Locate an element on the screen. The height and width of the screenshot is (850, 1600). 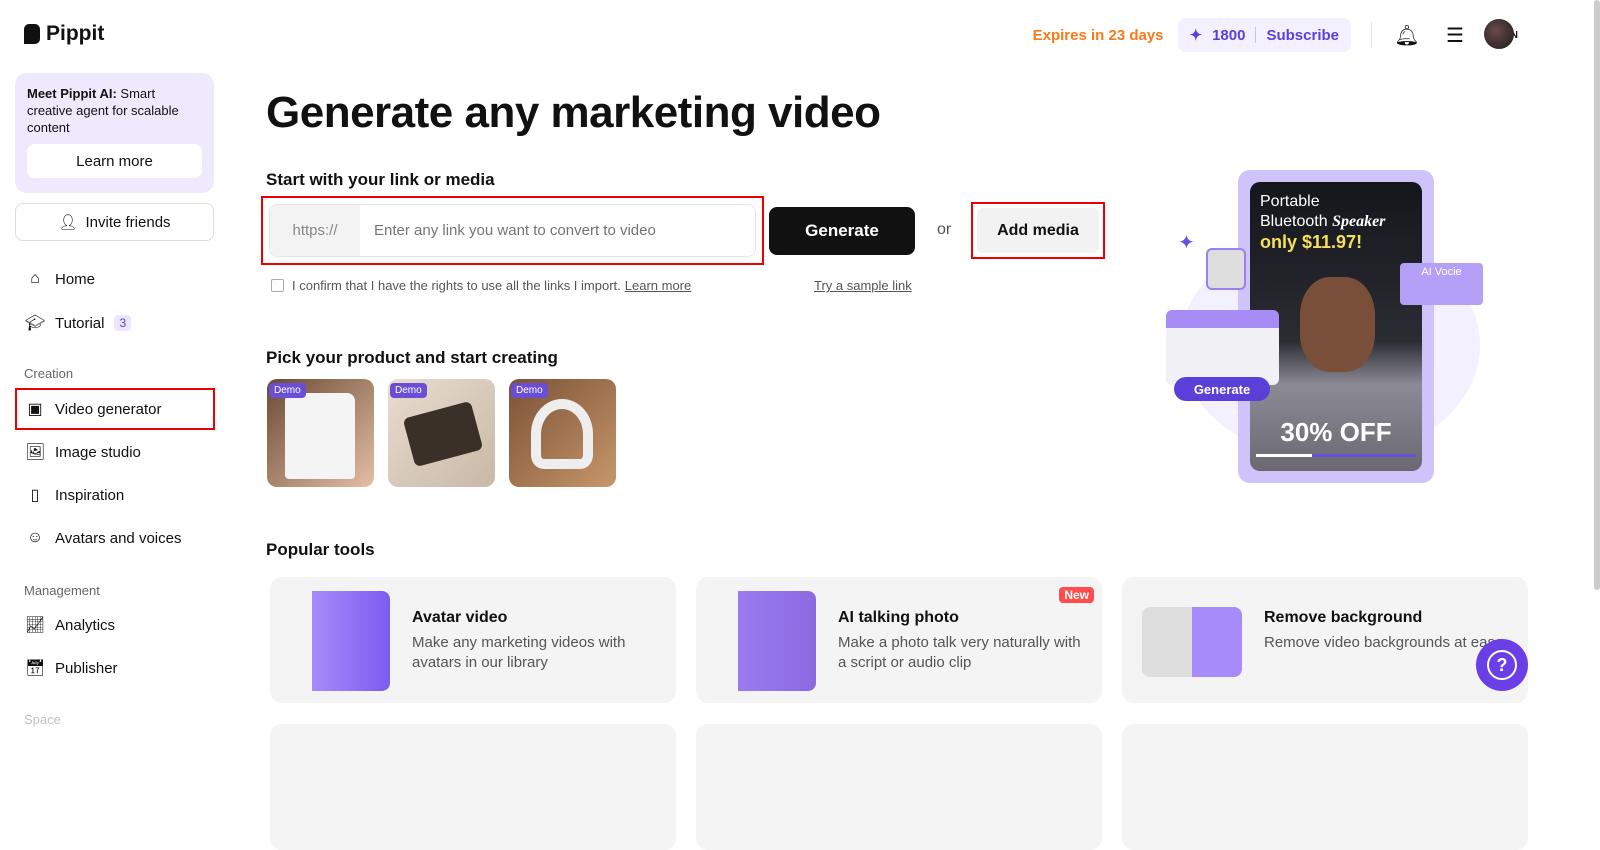
avatar-video-thumbnail is located at coordinates (340, 641).